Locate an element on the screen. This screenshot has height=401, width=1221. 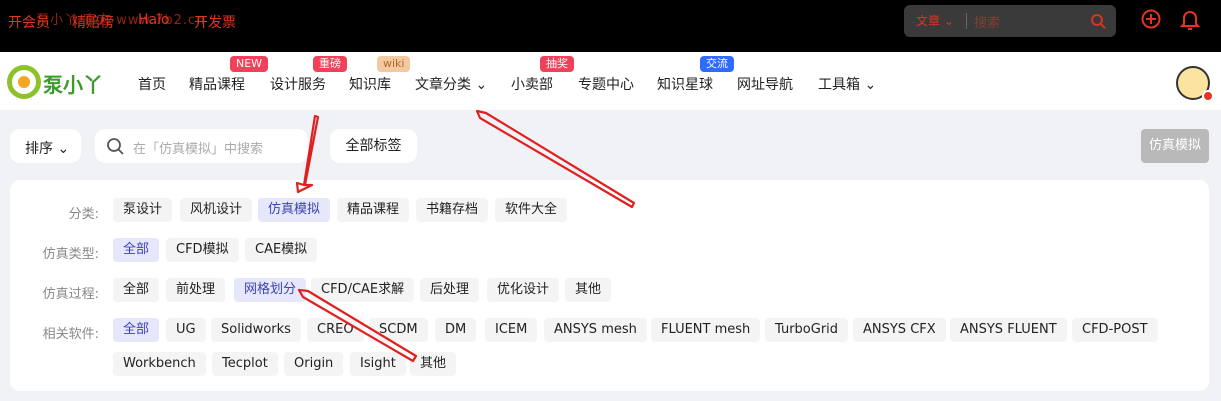
global-search: 文章 ⌄ 搜索 is located at coordinates (1010, 21).